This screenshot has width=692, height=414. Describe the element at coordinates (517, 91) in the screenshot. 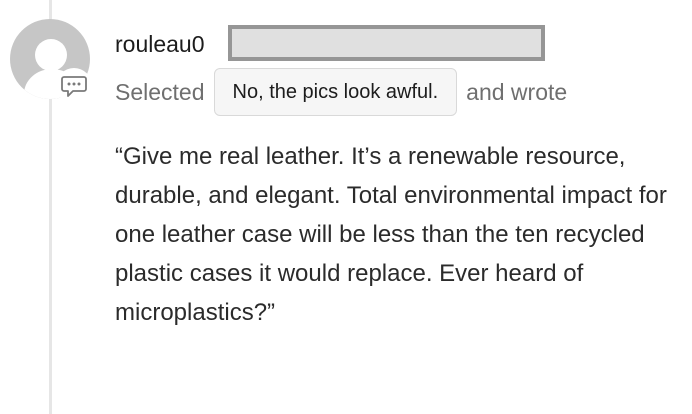

I see `and-wrote-label: and wrote` at that location.